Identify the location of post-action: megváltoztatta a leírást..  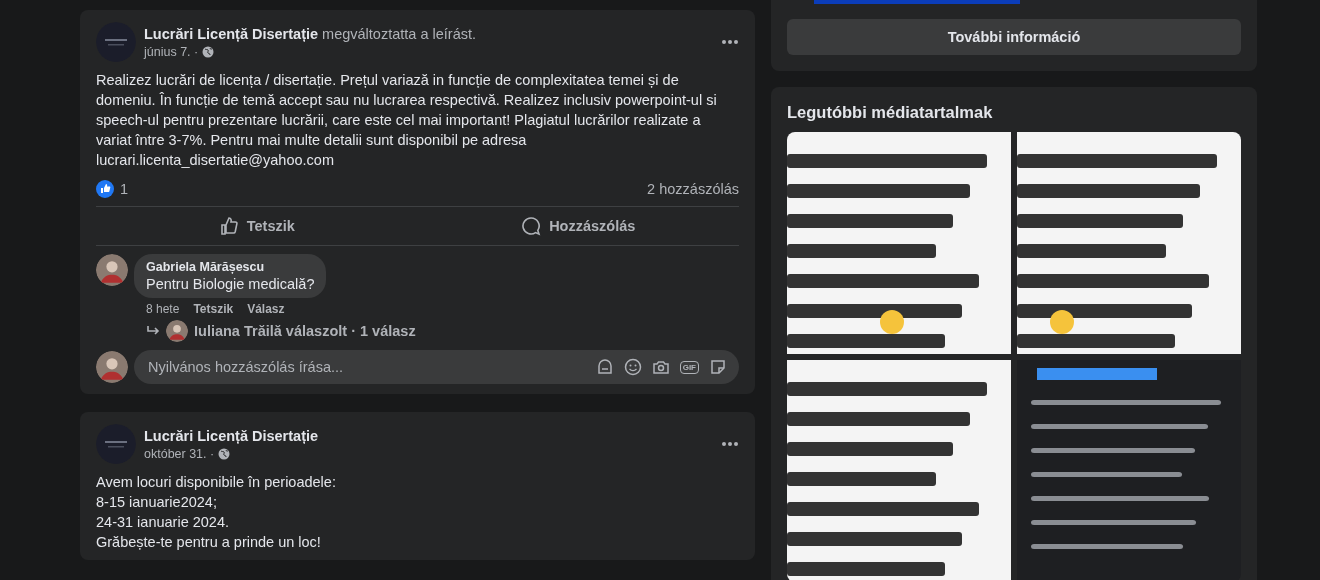
(399, 33).